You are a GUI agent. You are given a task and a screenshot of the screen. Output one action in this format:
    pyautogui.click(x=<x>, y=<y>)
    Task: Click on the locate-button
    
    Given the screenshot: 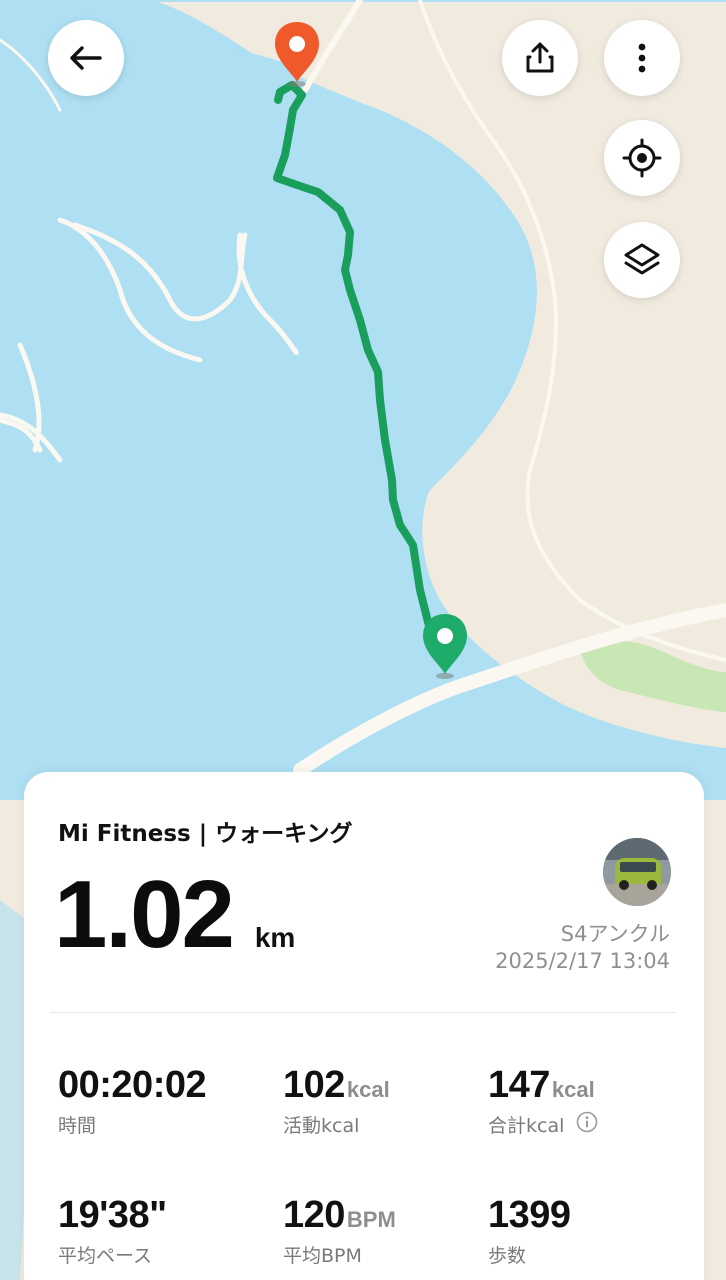 What is the action you would take?
    pyautogui.click(x=642, y=158)
    